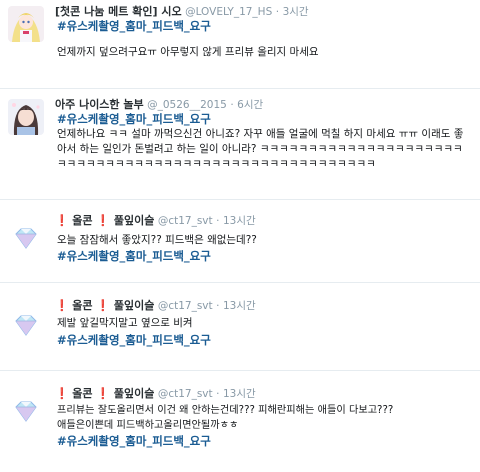 This screenshot has height=472, width=480. I want to click on author-name: [첫콘 나눔 메트 확인] 시오, so click(118, 11).